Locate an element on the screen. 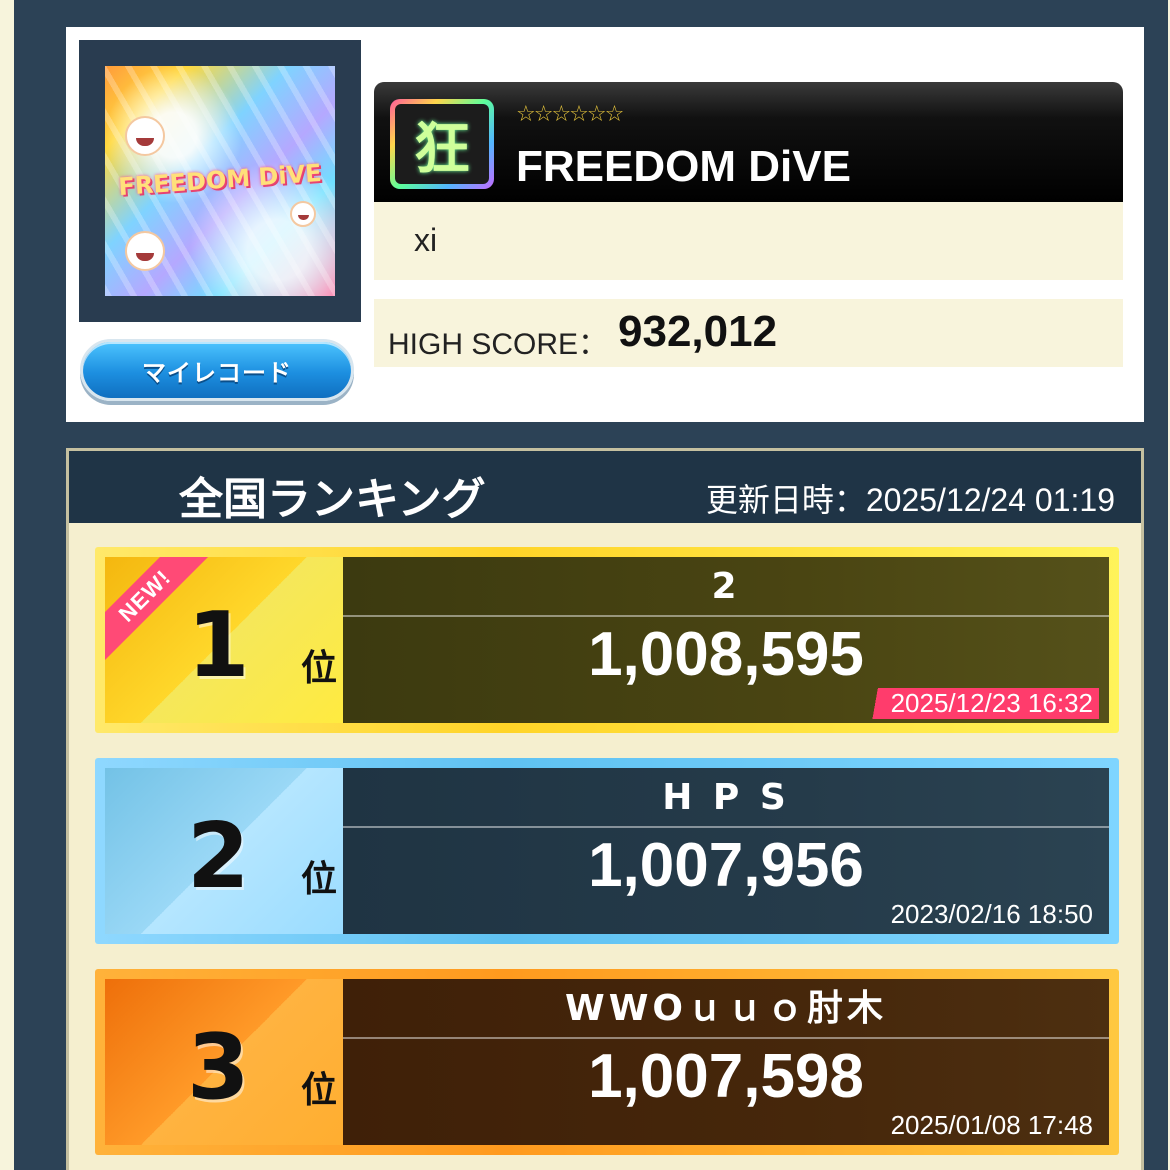 The width and height of the screenshot is (1170, 1170). high-score-value: 932,012 is located at coordinates (698, 331).